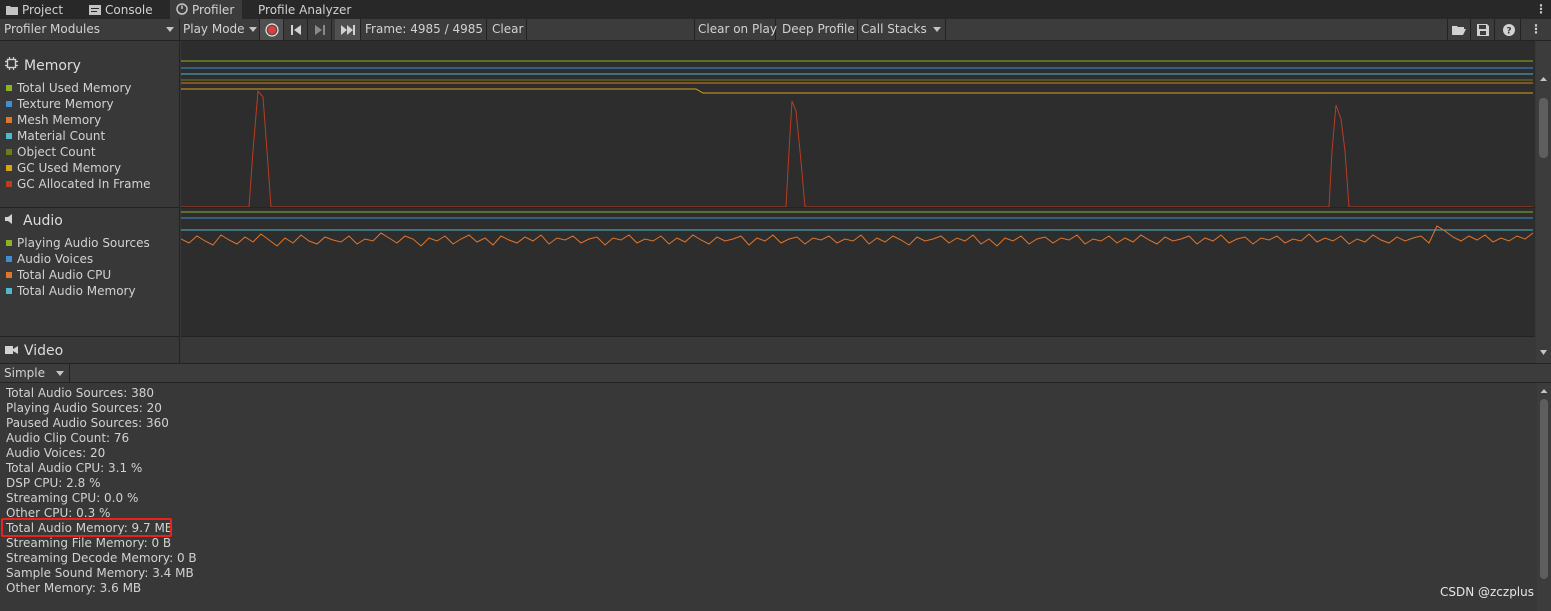  Describe the element at coordinates (24, 373) in the screenshot. I see `view-mode-label: Simple` at that location.